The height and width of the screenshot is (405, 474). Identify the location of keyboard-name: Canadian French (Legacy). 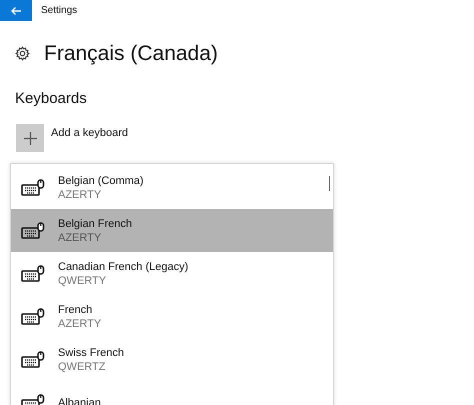
(123, 267).